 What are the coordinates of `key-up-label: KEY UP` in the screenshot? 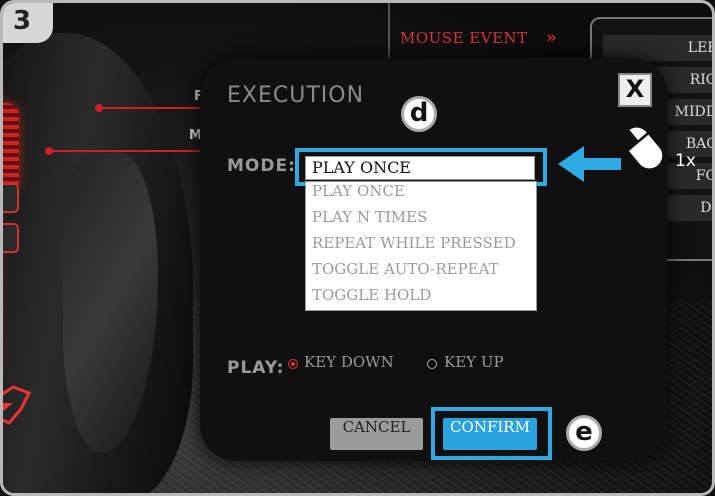 It's located at (474, 362).